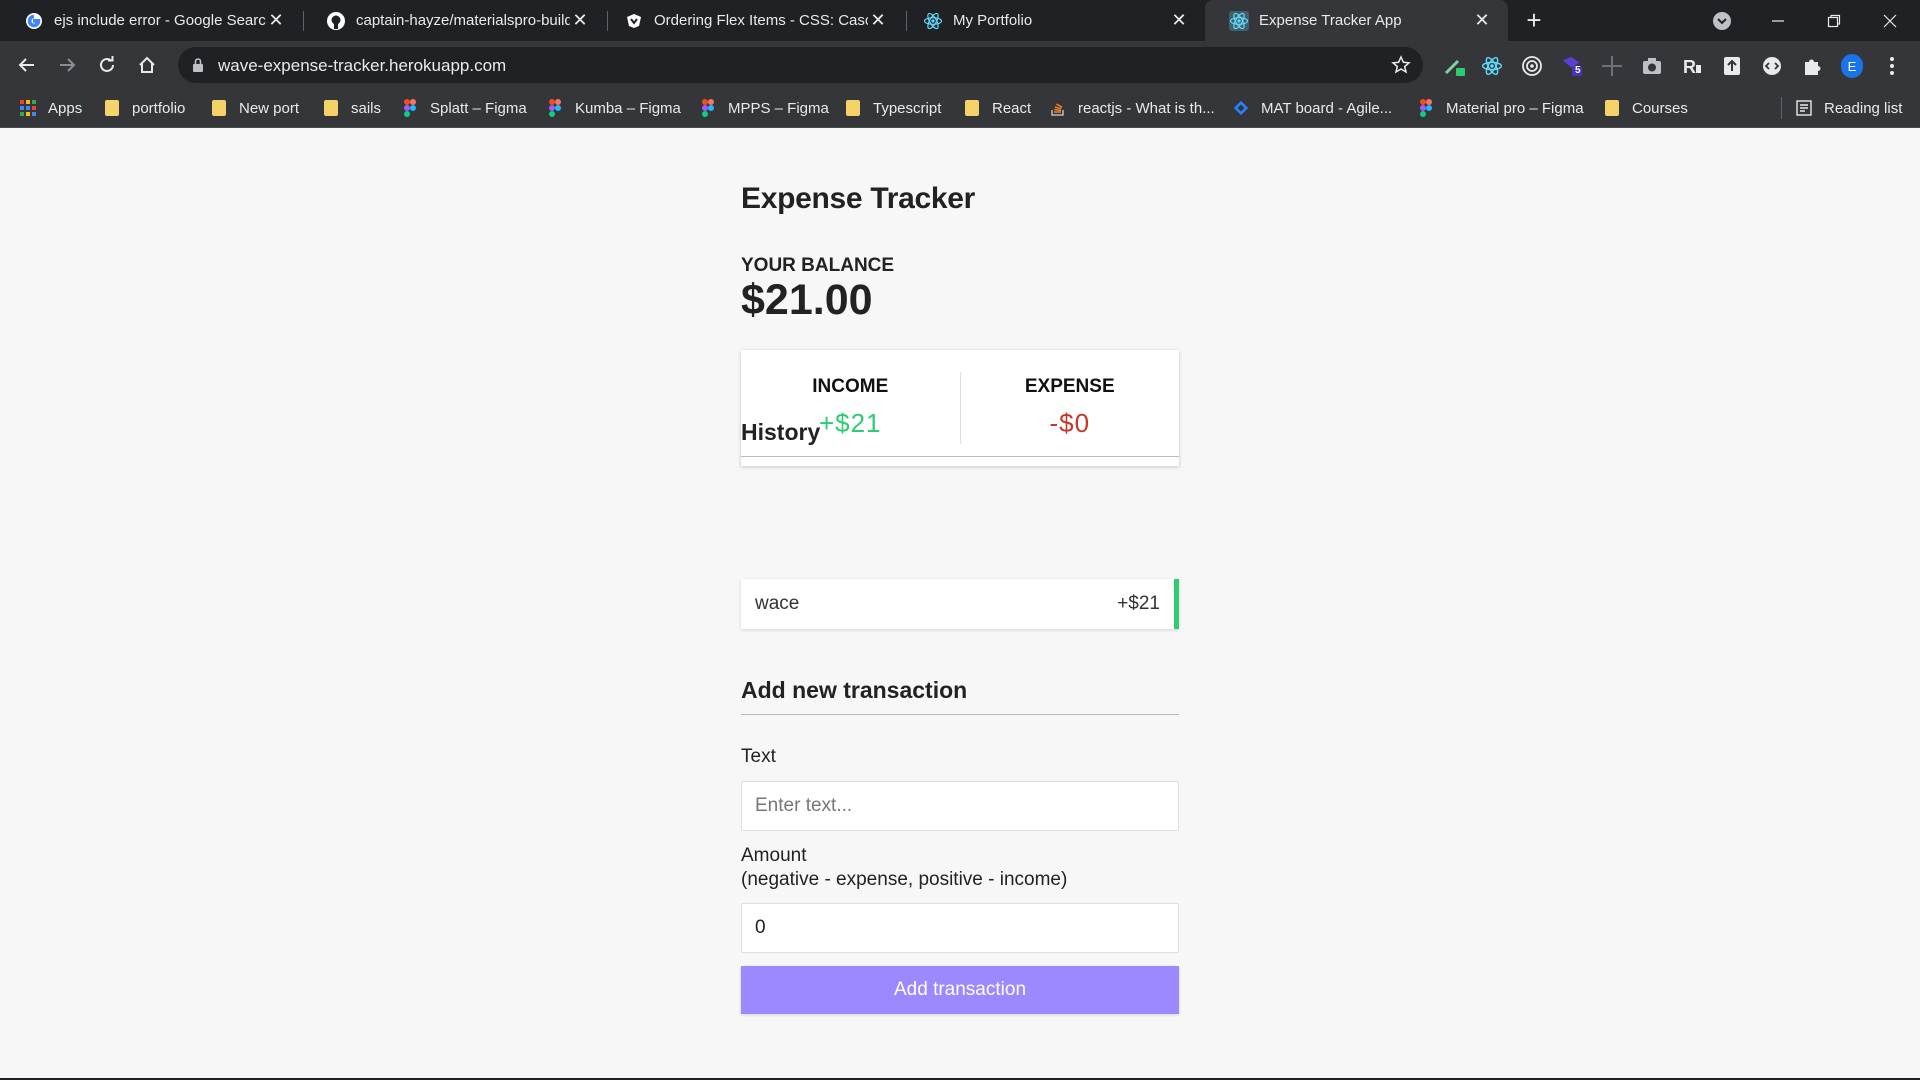  I want to click on bookmark-apps: Apps, so click(51, 108).